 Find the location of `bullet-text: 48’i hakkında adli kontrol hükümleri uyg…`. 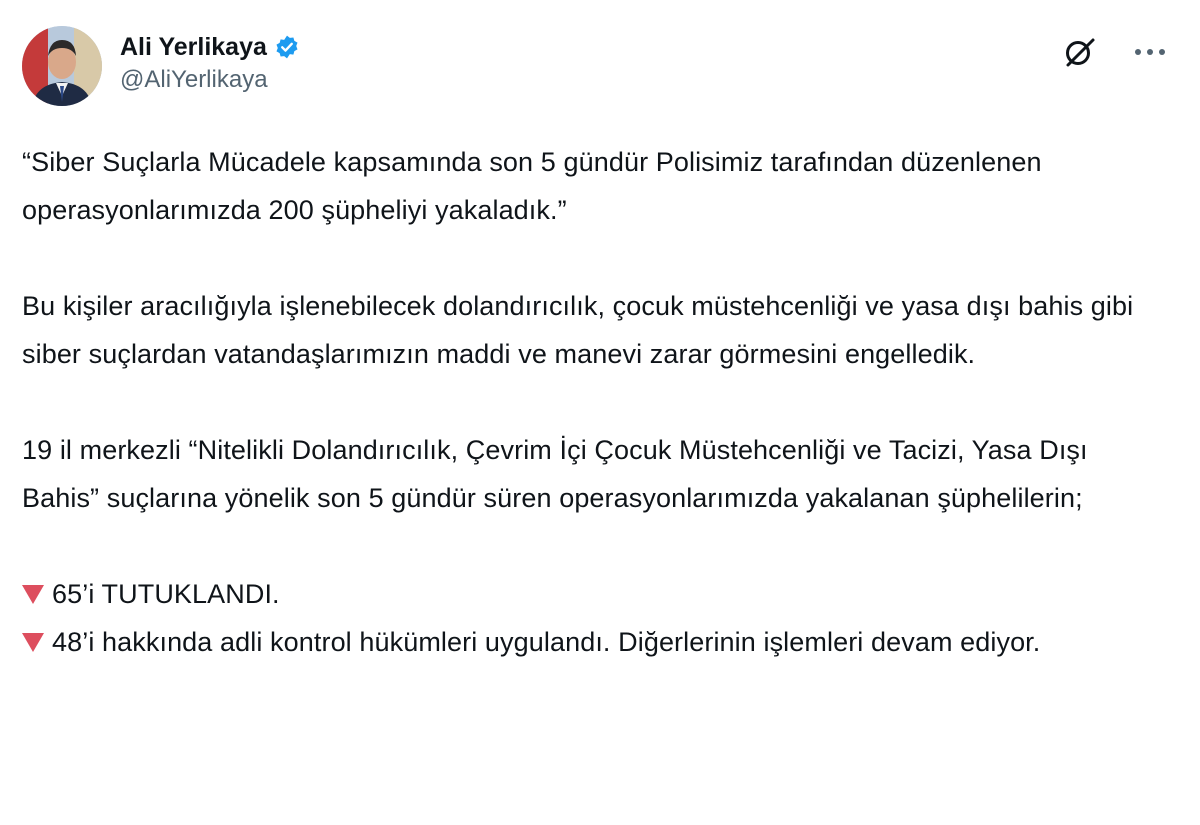

bullet-text: 48’i hakkında adli kontrol hükümleri uyg… is located at coordinates (546, 642).